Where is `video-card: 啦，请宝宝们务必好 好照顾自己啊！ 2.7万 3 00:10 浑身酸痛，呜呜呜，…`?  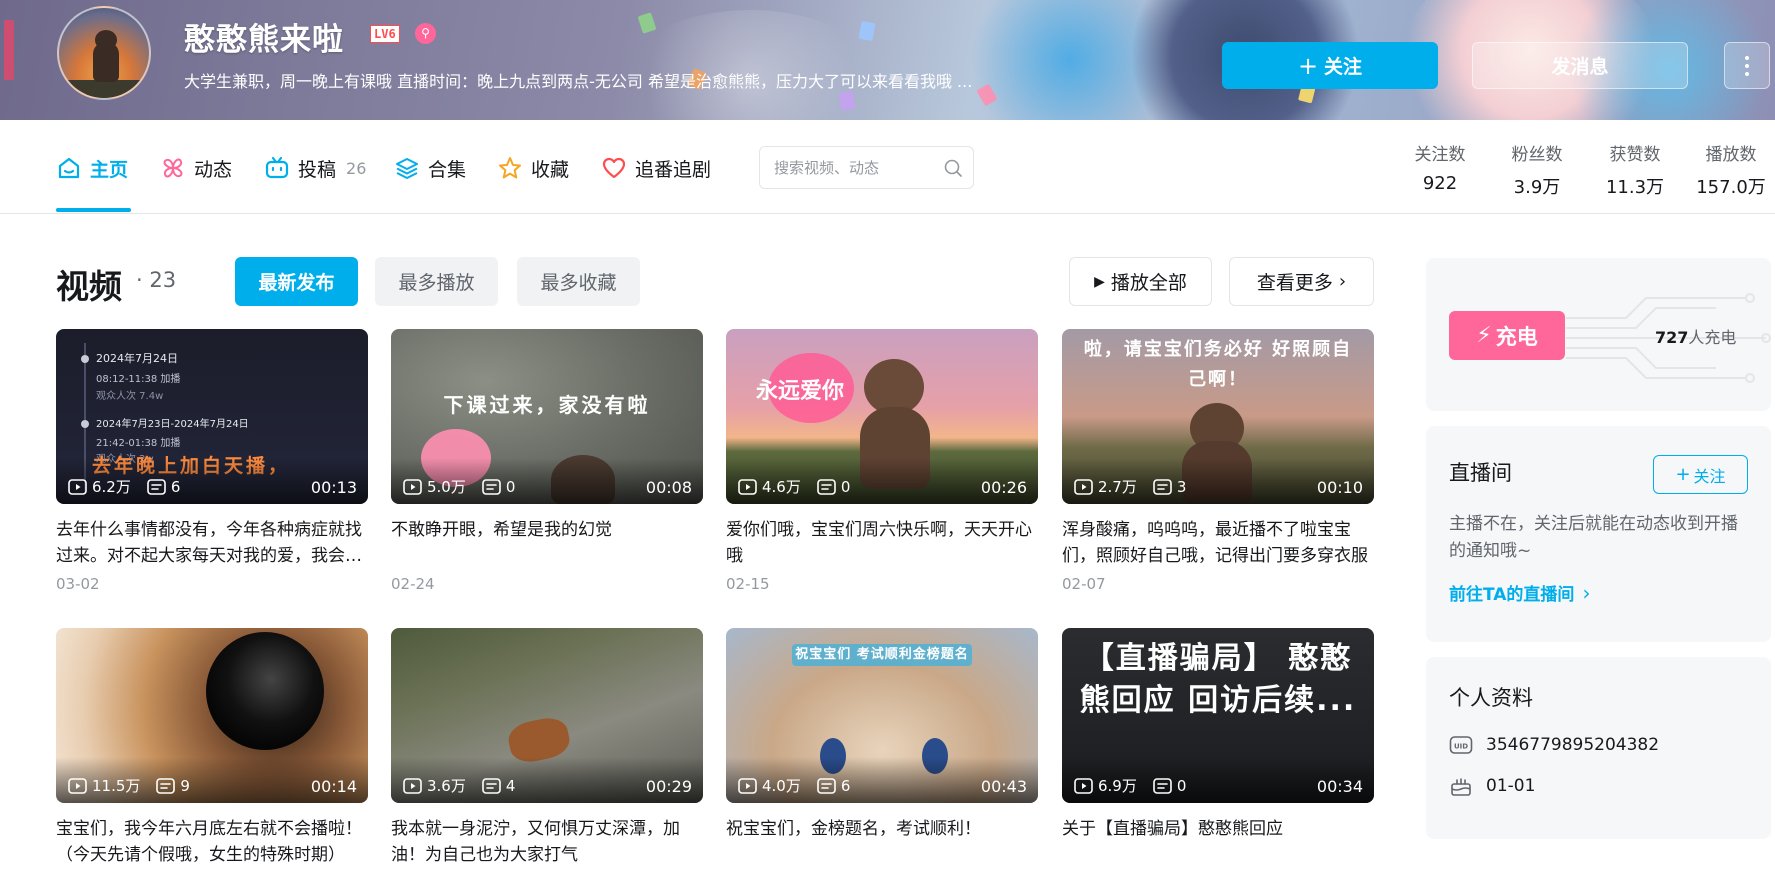
video-card: 啦，请宝宝们务必好 好照顾自己啊！ 2.7万 3 00:10 浑身酸痛，呜呜呜，… is located at coordinates (1218, 461).